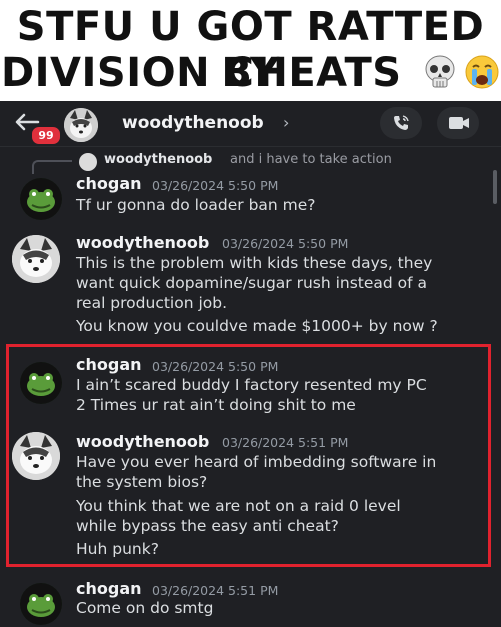 Image resolution: width=501 pixels, height=627 pixels. Describe the element at coordinates (201, 73) in the screenshot. I see `meme-caption-line-2-text: DIVISION CHEATS` at that location.